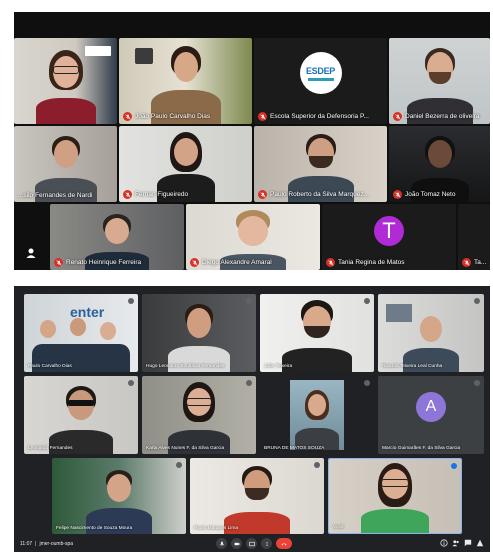  I want to click on participant-name: Felipe Nascimento de Souza Moura, so click(94, 528).